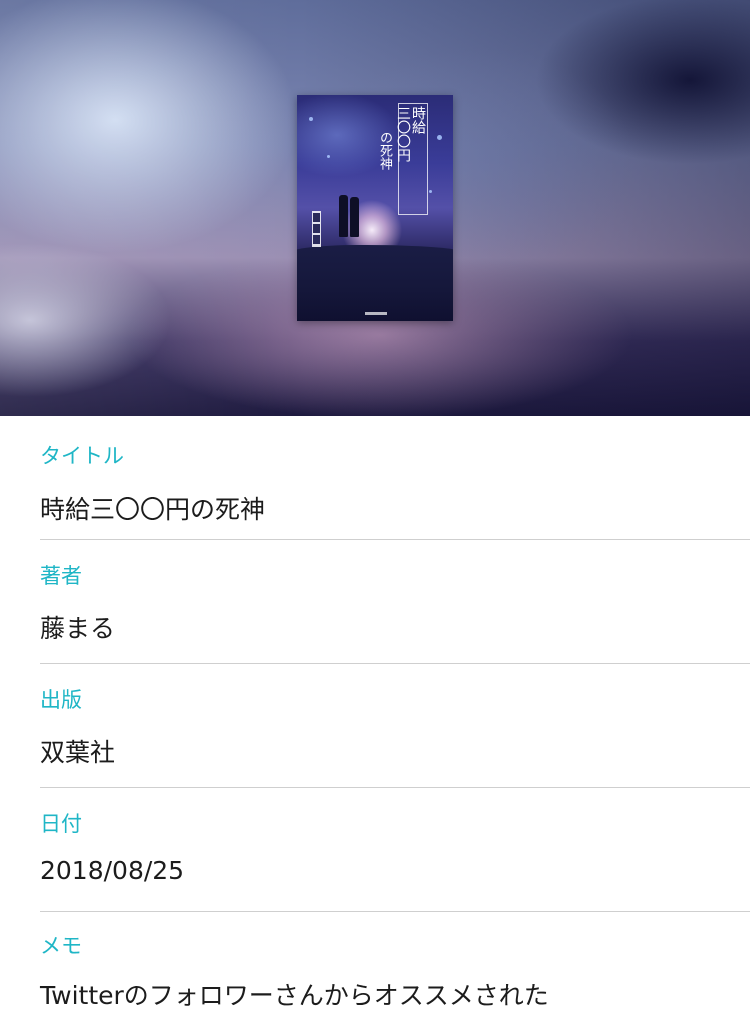  Describe the element at coordinates (78, 752) in the screenshot. I see `field-value: 双葉社` at that location.